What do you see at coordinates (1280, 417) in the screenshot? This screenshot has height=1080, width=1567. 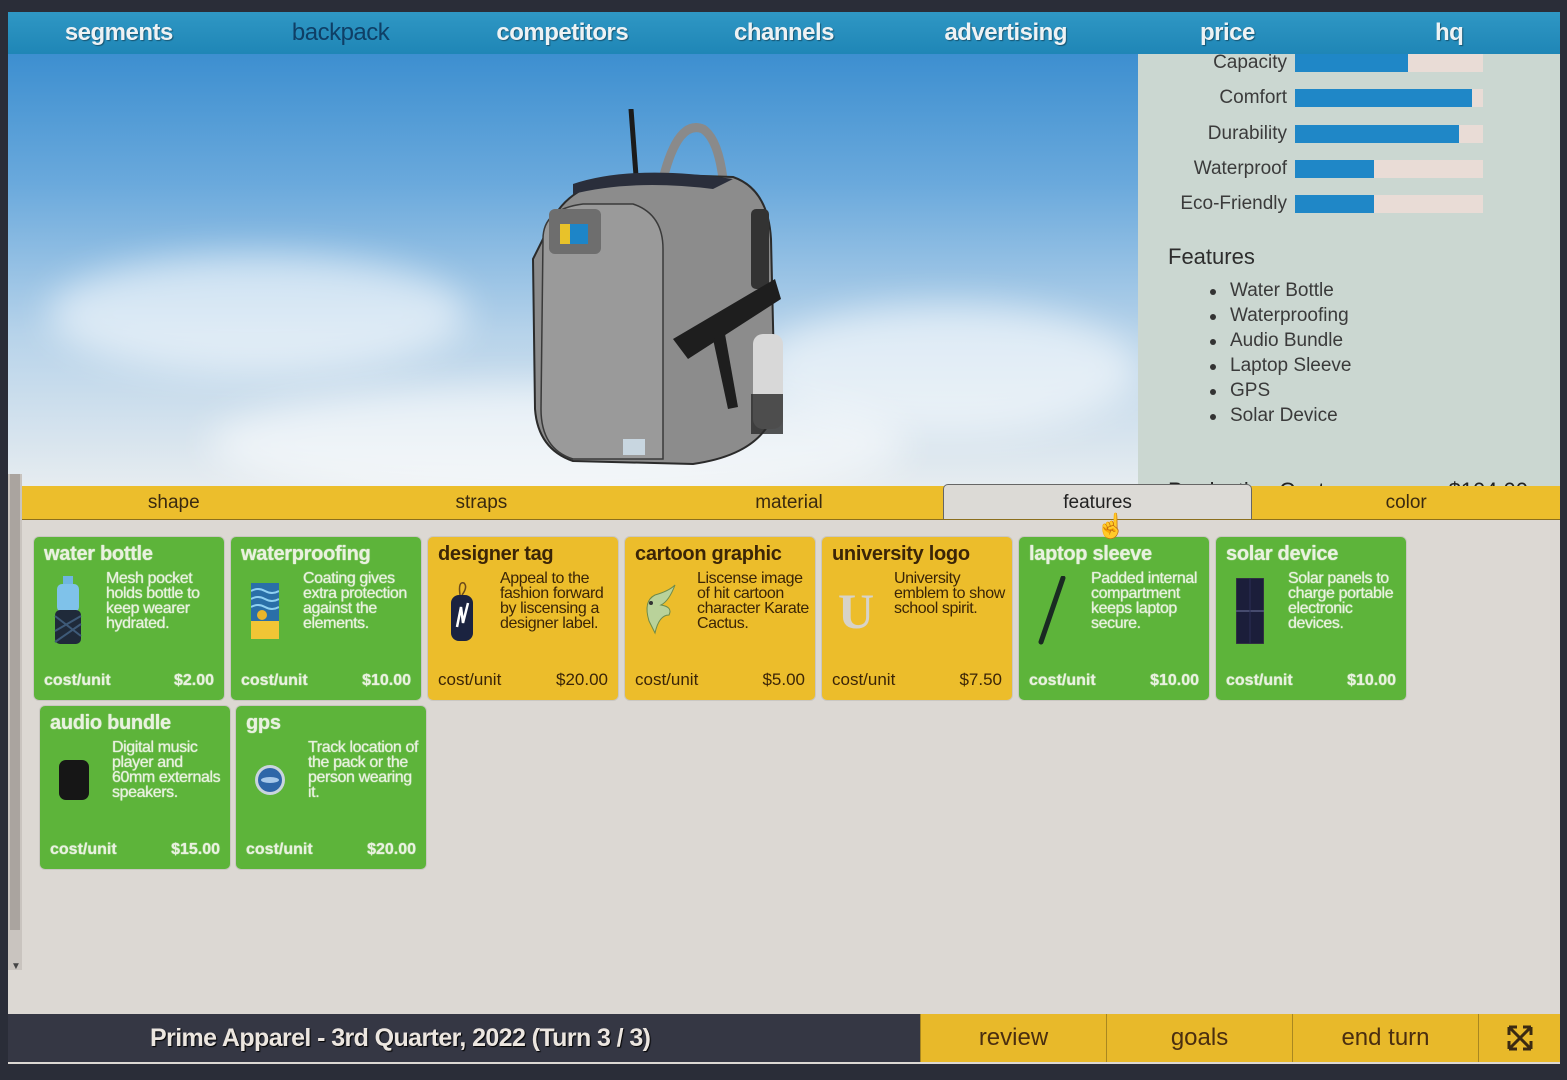 I see `feature-item: Solar Device` at bounding box center [1280, 417].